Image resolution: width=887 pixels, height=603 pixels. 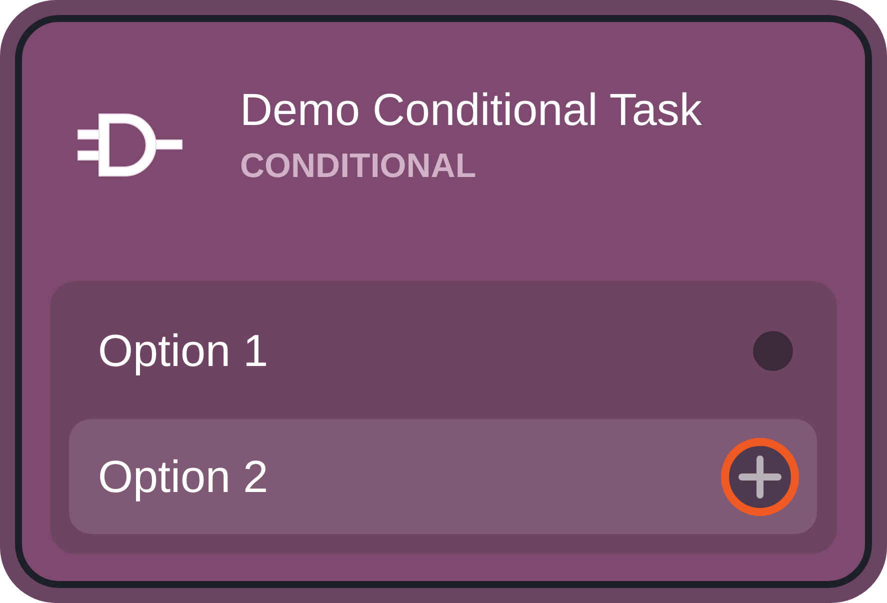 I want to click on connection-dot, so click(x=773, y=351).